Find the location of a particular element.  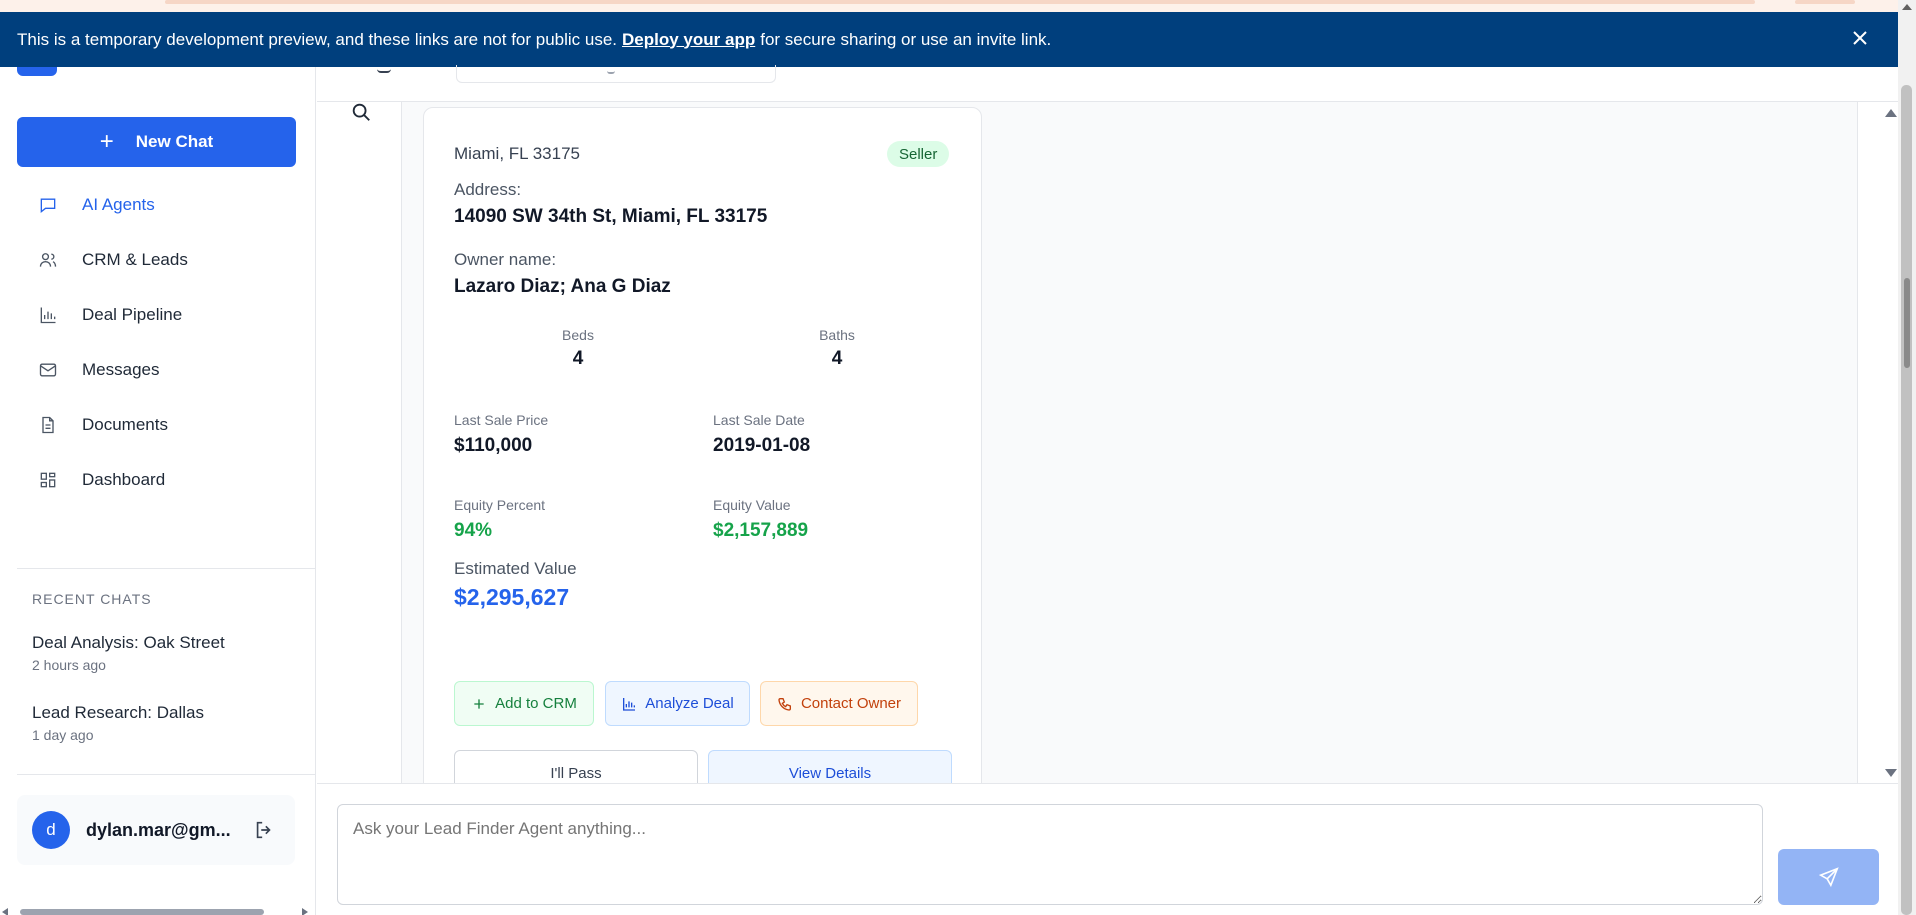

sidebar-item-label: Documents is located at coordinates (125, 424).